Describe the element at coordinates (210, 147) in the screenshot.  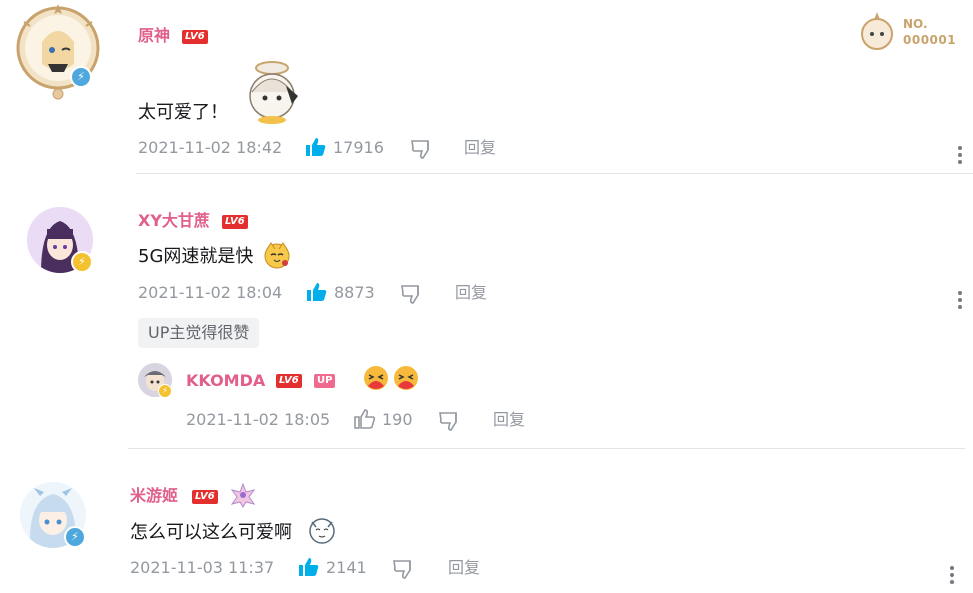
I see `comment-date: 2021-11-02 18:42` at that location.